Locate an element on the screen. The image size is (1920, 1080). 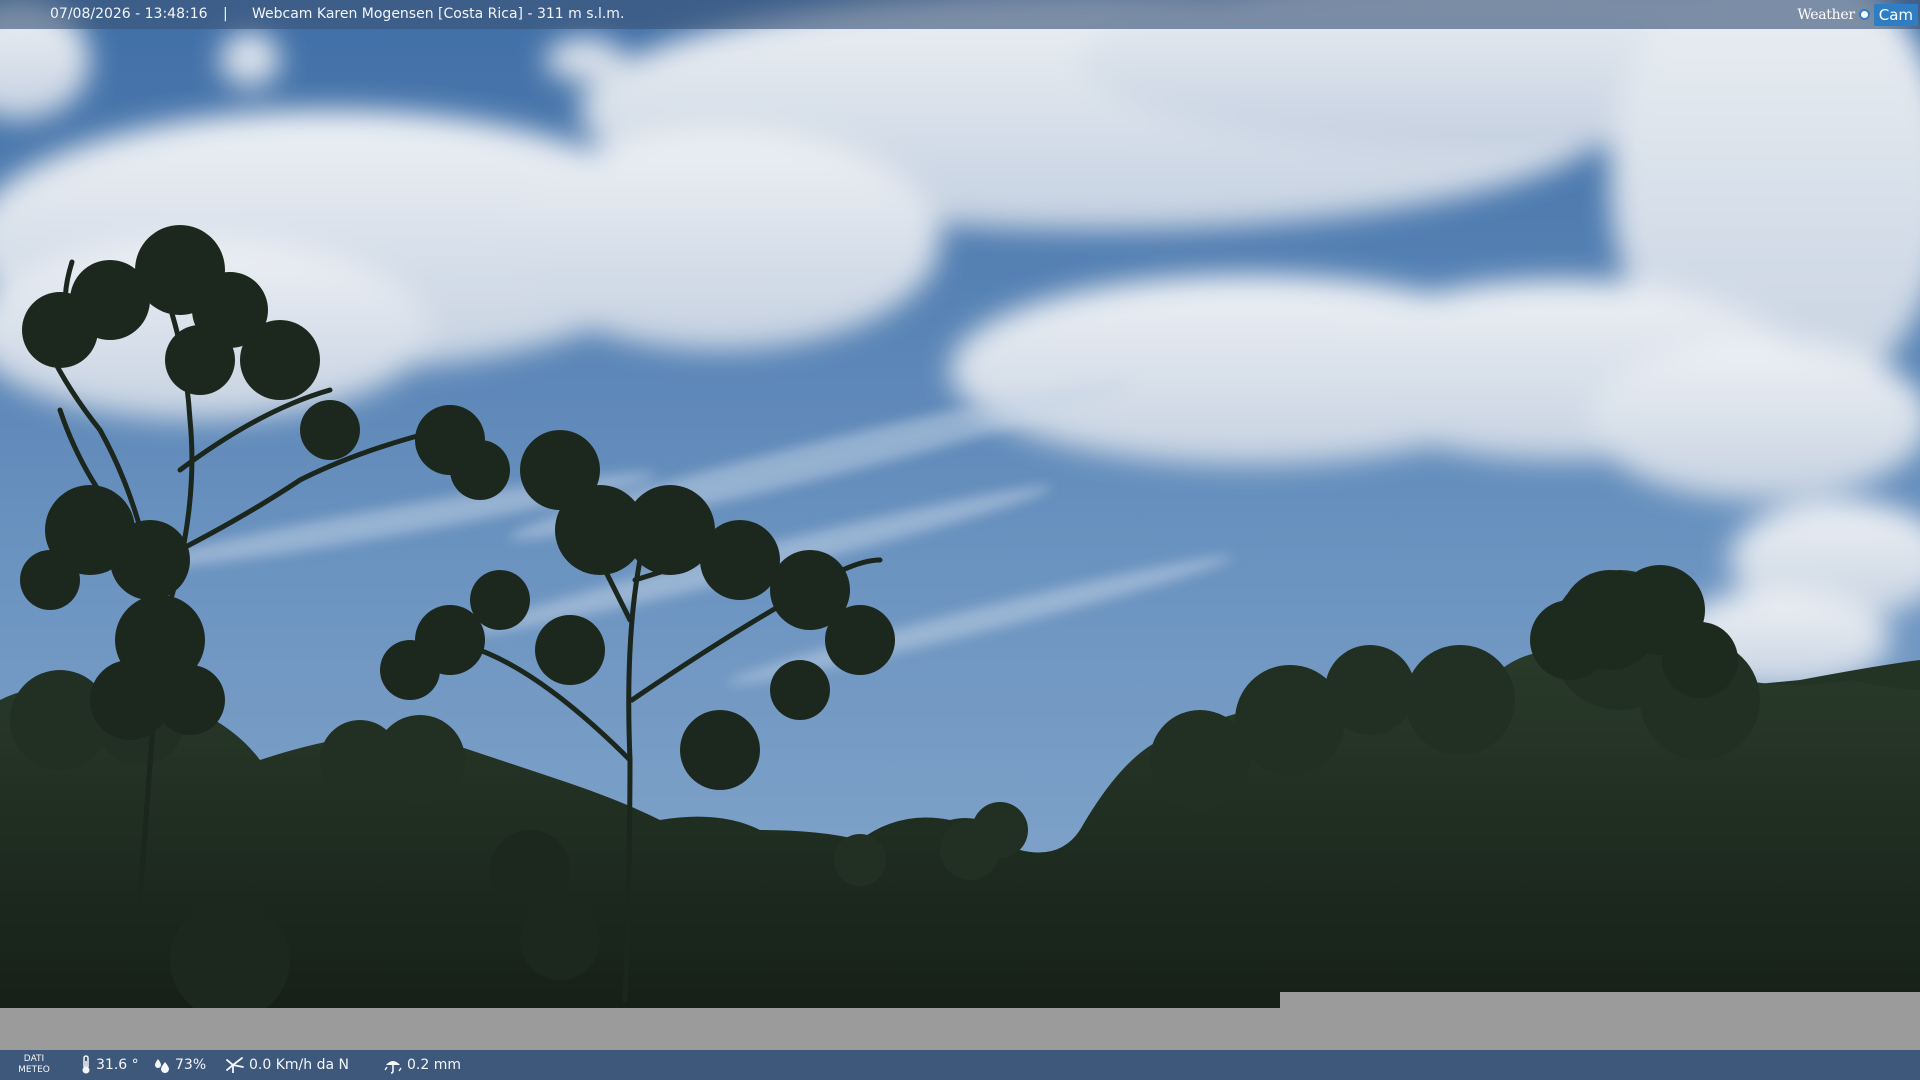
humidity-reading: 73% is located at coordinates (179, 1065).